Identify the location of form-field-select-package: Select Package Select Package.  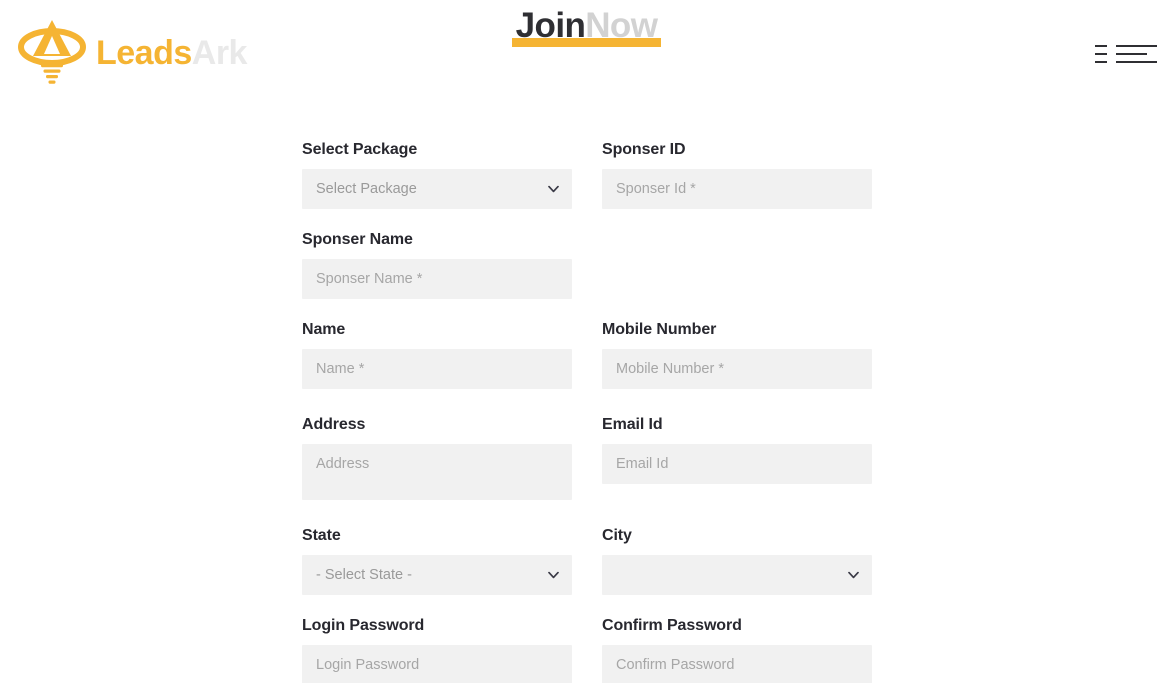
(437, 174).